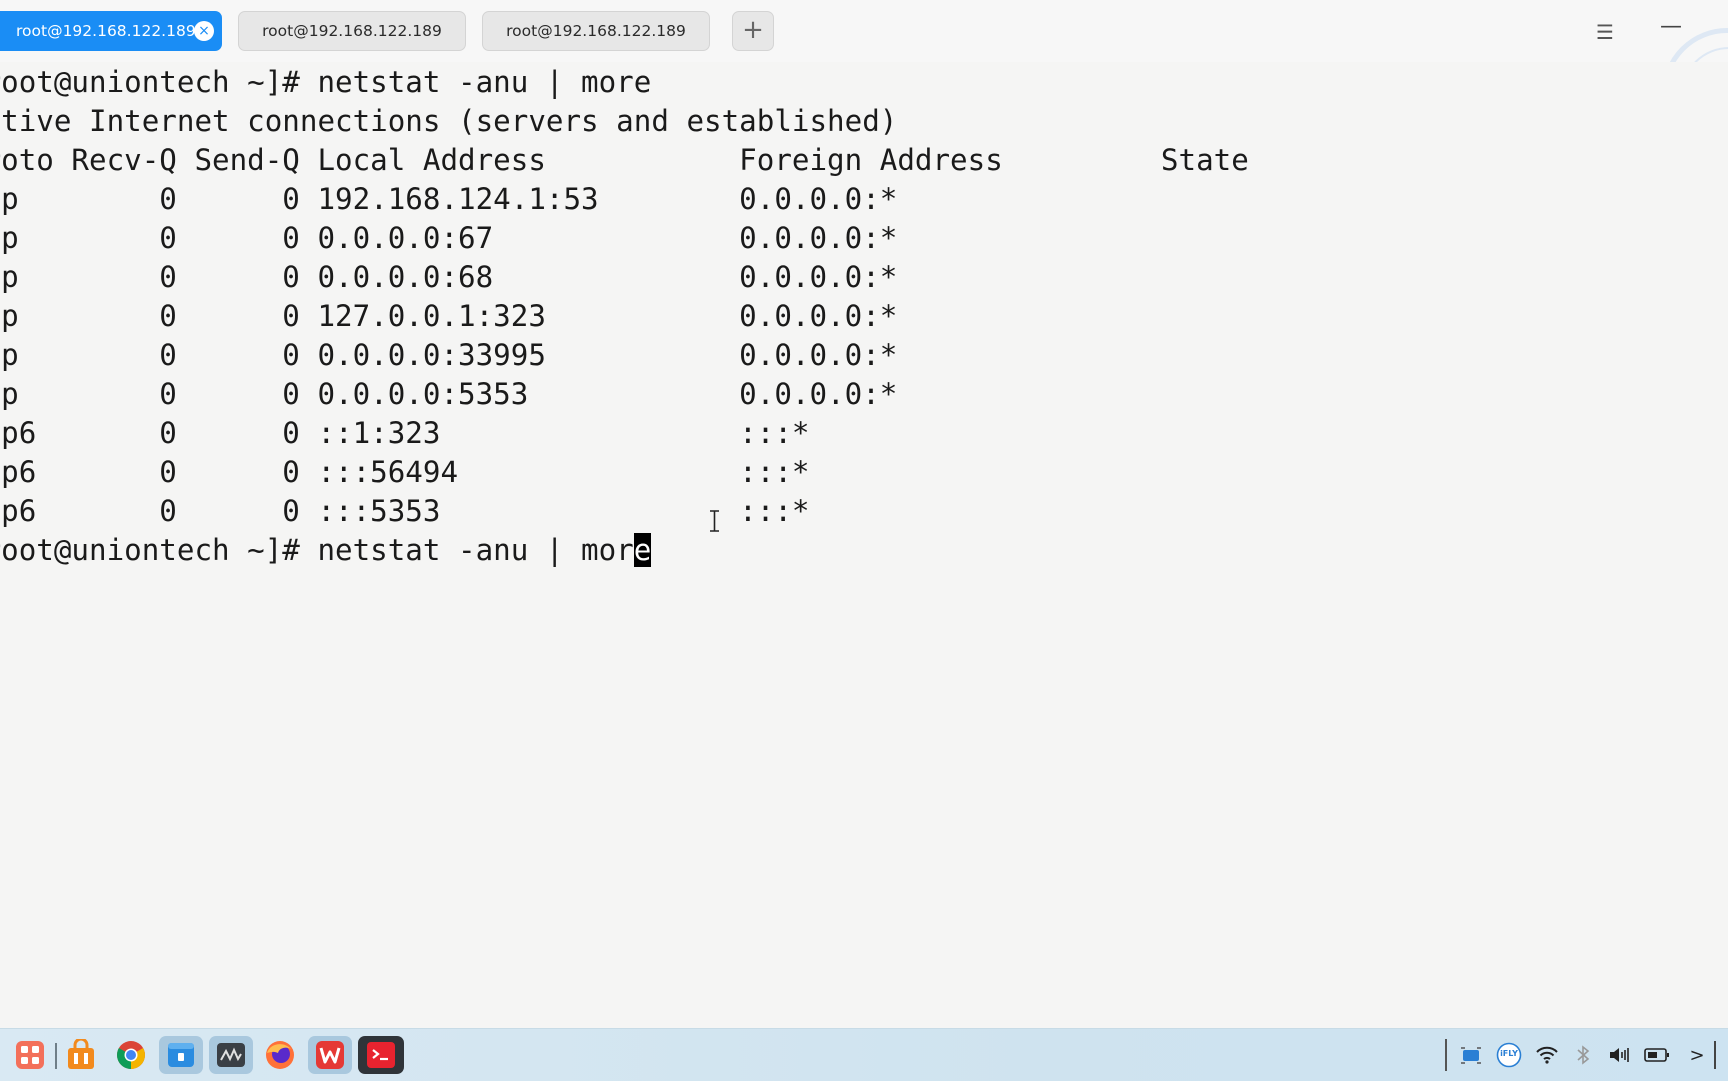 Image resolution: width=1728 pixels, height=1081 pixels. What do you see at coordinates (326, 82) in the screenshot?
I see `terminal-line: [root@uniontech ~]# netstat -anu | more` at bounding box center [326, 82].